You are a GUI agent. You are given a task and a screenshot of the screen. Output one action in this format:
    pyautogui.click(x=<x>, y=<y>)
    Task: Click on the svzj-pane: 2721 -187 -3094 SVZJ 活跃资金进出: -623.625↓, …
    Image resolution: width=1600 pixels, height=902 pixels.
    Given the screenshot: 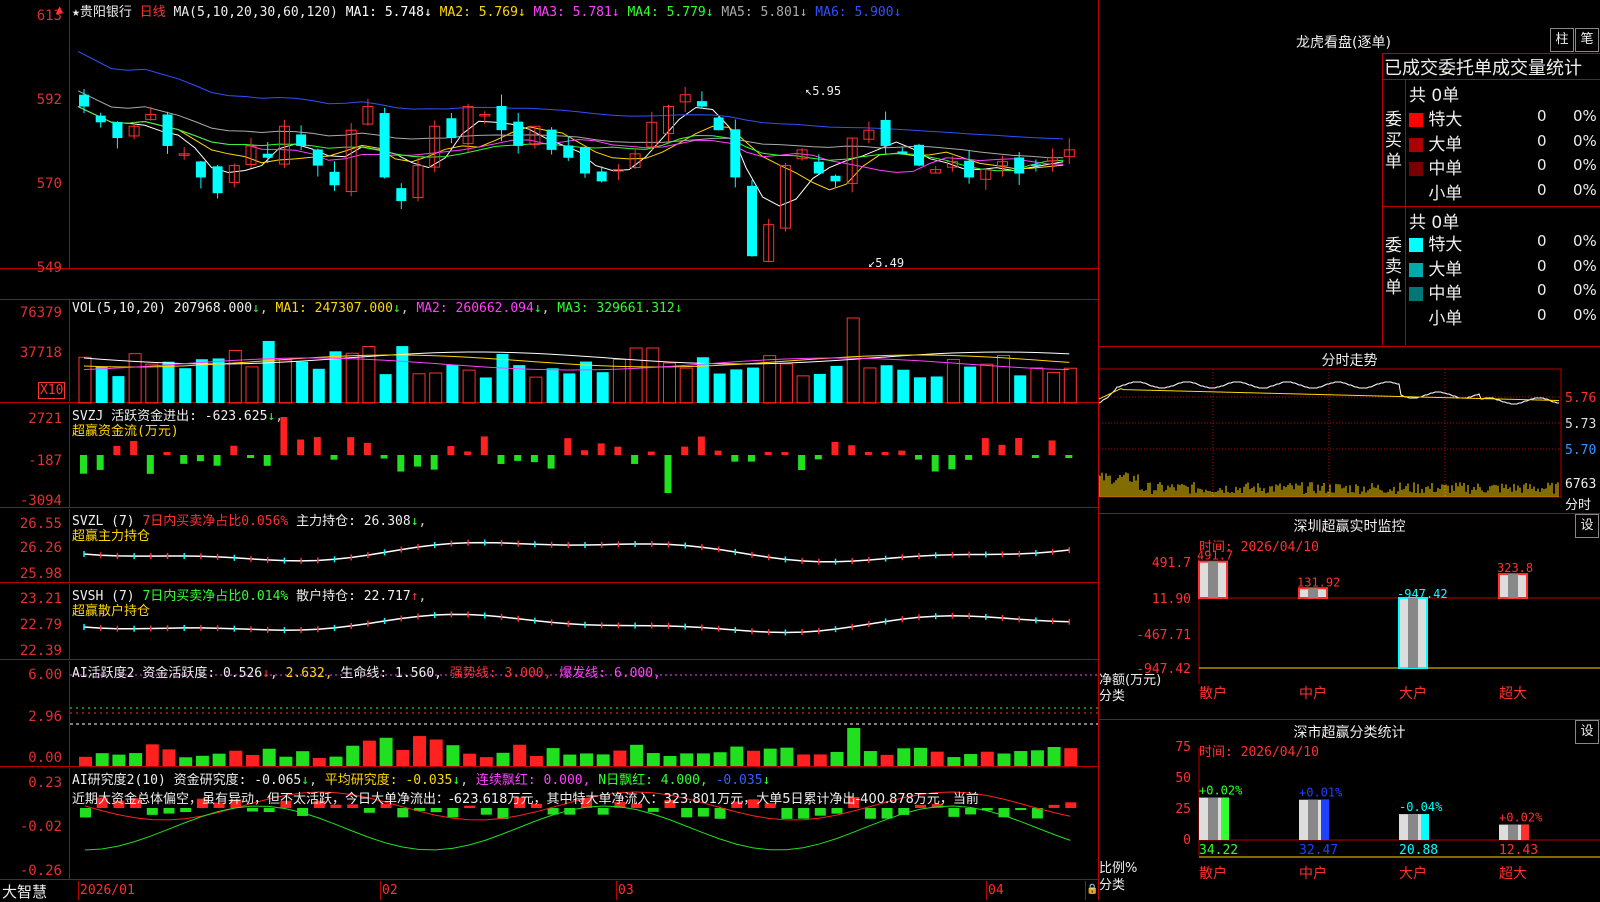 What is the action you would take?
    pyautogui.click(x=549, y=456)
    